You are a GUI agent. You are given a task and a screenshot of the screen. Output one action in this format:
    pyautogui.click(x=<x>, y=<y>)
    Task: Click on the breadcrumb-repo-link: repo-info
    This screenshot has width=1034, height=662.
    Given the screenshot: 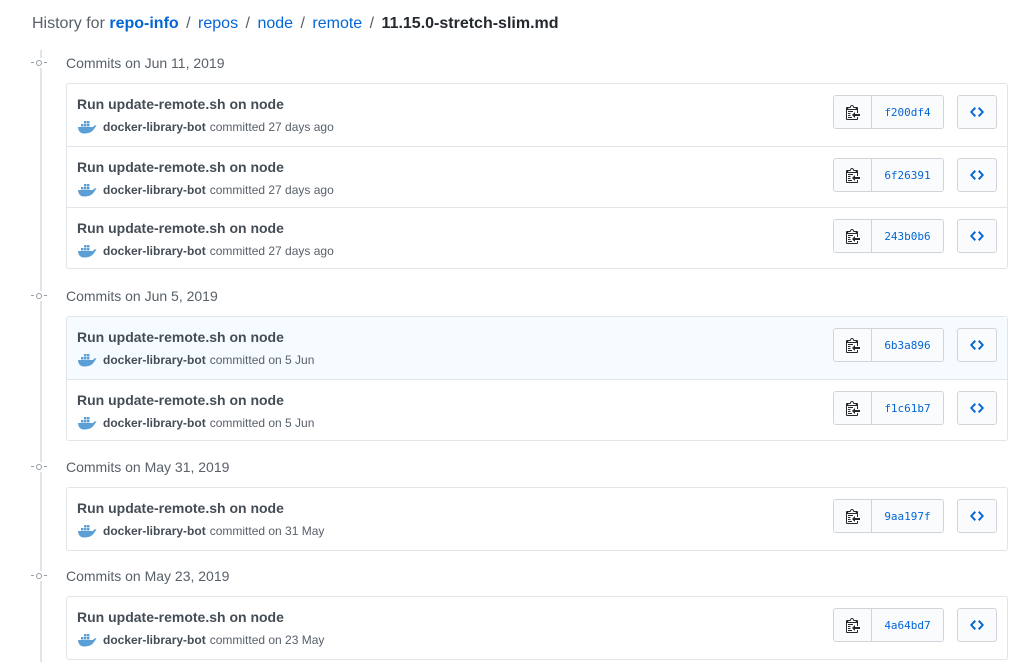 What is the action you would take?
    pyautogui.click(x=143, y=23)
    